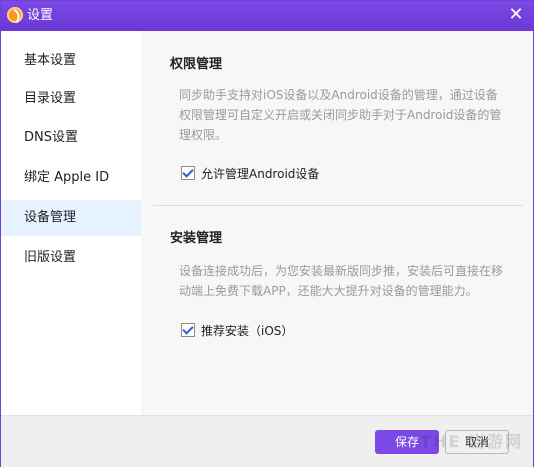 The width and height of the screenshot is (534, 467). I want to click on sidebar-item-legacy: 旧版设置, so click(71, 258).